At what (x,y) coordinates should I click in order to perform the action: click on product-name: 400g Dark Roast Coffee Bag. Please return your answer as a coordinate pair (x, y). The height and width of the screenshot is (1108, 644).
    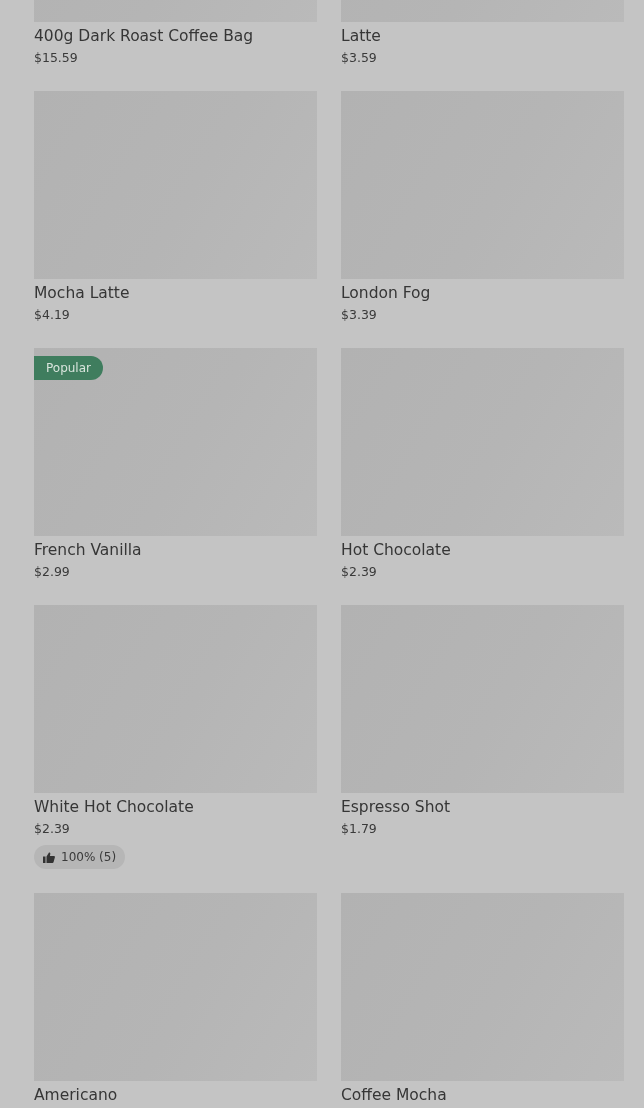
    Looking at the image, I should click on (144, 36).